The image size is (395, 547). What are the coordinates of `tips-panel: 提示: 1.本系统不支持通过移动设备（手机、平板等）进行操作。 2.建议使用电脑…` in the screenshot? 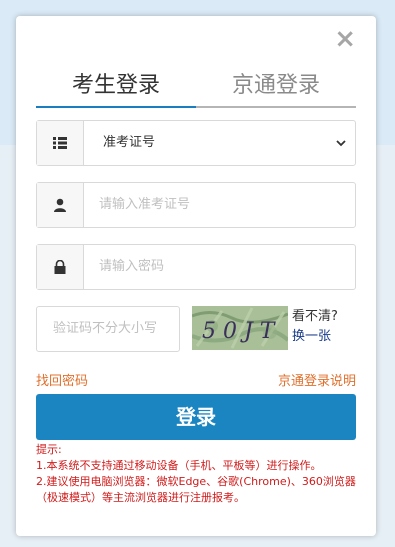 It's located at (196, 474).